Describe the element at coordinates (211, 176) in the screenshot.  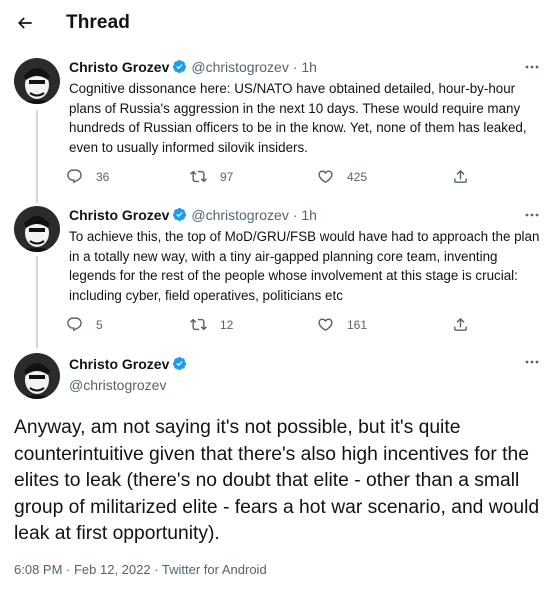
I see `retweet-button: 97` at that location.